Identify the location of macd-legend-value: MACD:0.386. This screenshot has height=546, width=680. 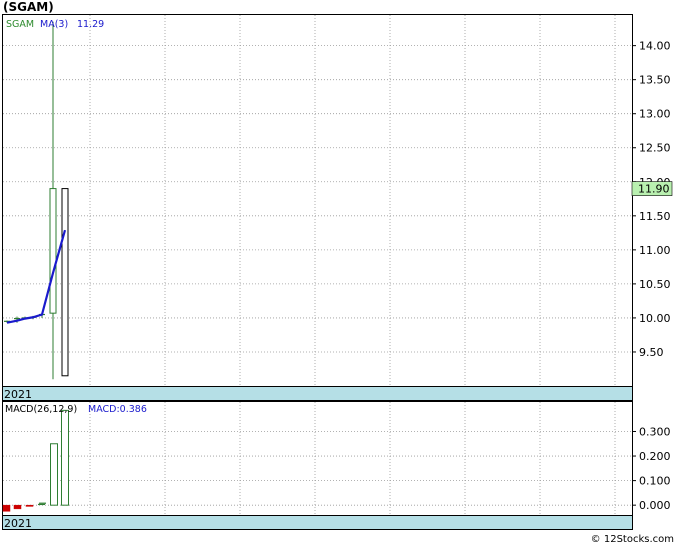
(117, 409).